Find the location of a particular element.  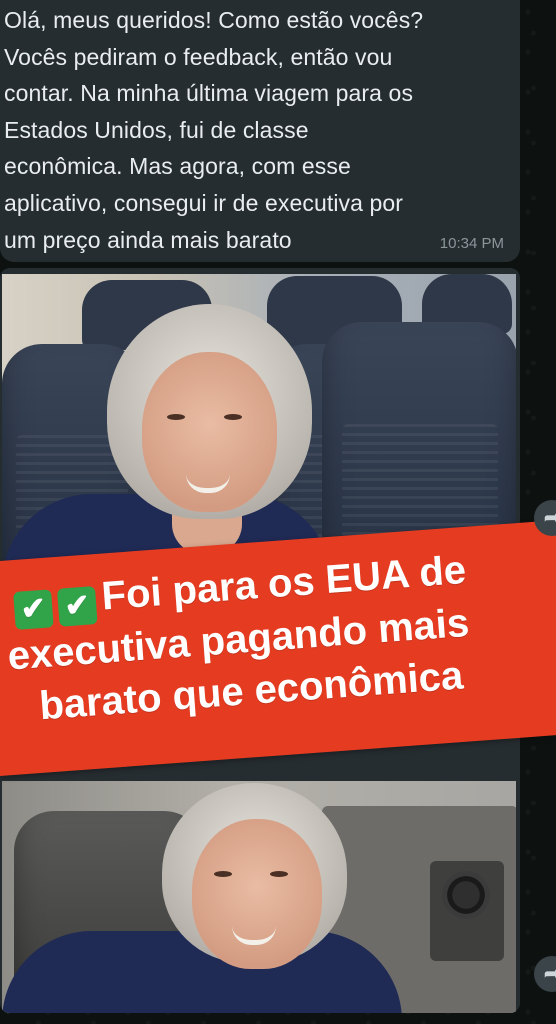

speaker is located at coordinates (466, 895).